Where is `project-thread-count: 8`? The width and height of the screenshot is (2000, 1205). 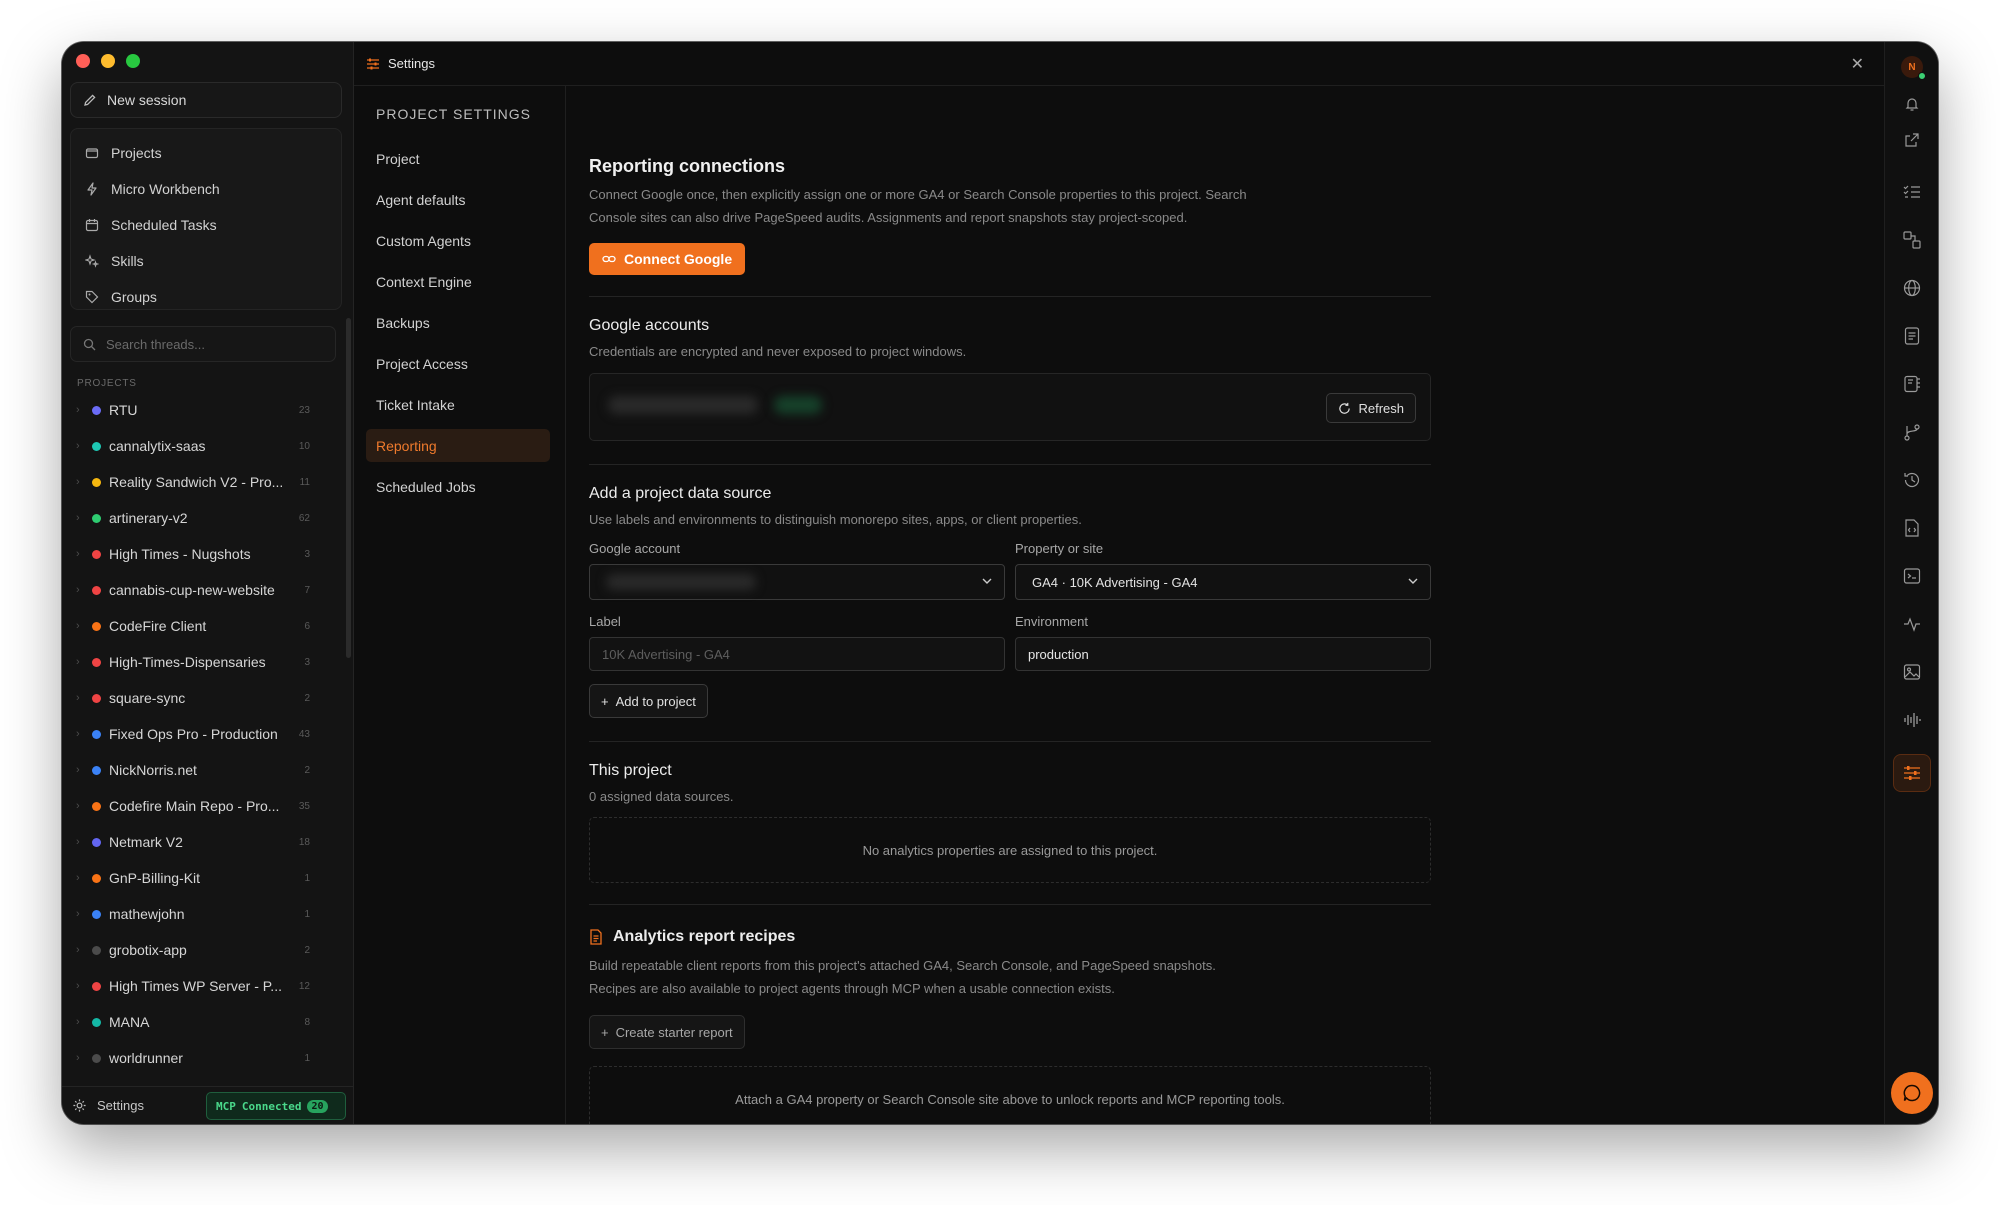
project-thread-count: 8 is located at coordinates (307, 1022).